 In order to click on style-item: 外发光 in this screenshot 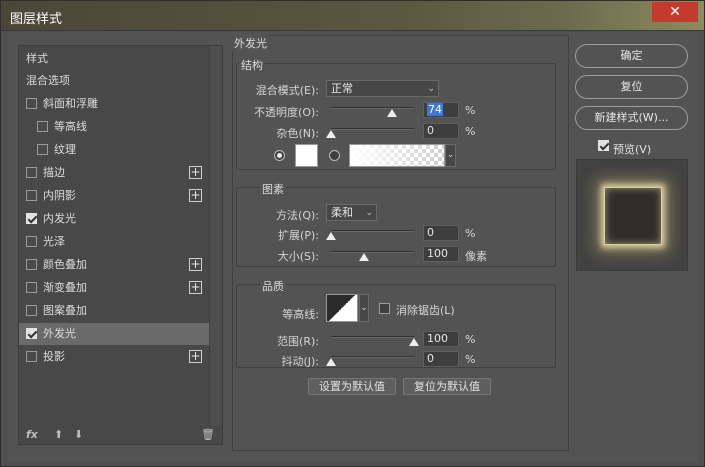, I will do `click(114, 334)`.